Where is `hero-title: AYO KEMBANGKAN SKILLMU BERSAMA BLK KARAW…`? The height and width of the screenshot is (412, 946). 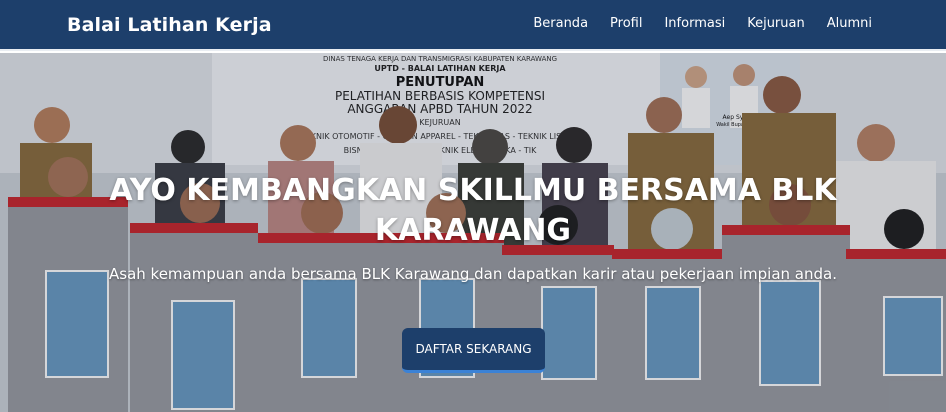 hero-title: AYO KEMBANGKAN SKILLMU BERSAMA BLK KARAW… is located at coordinates (473, 210).